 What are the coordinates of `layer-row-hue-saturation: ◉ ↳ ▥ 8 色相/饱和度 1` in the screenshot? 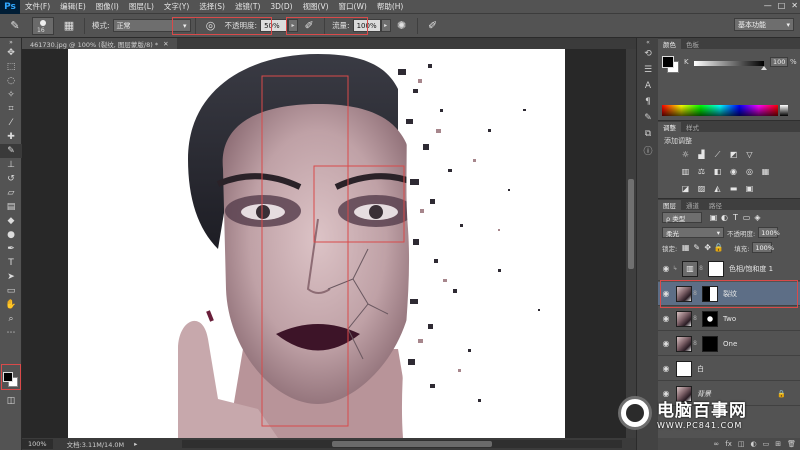 It's located at (729, 269).